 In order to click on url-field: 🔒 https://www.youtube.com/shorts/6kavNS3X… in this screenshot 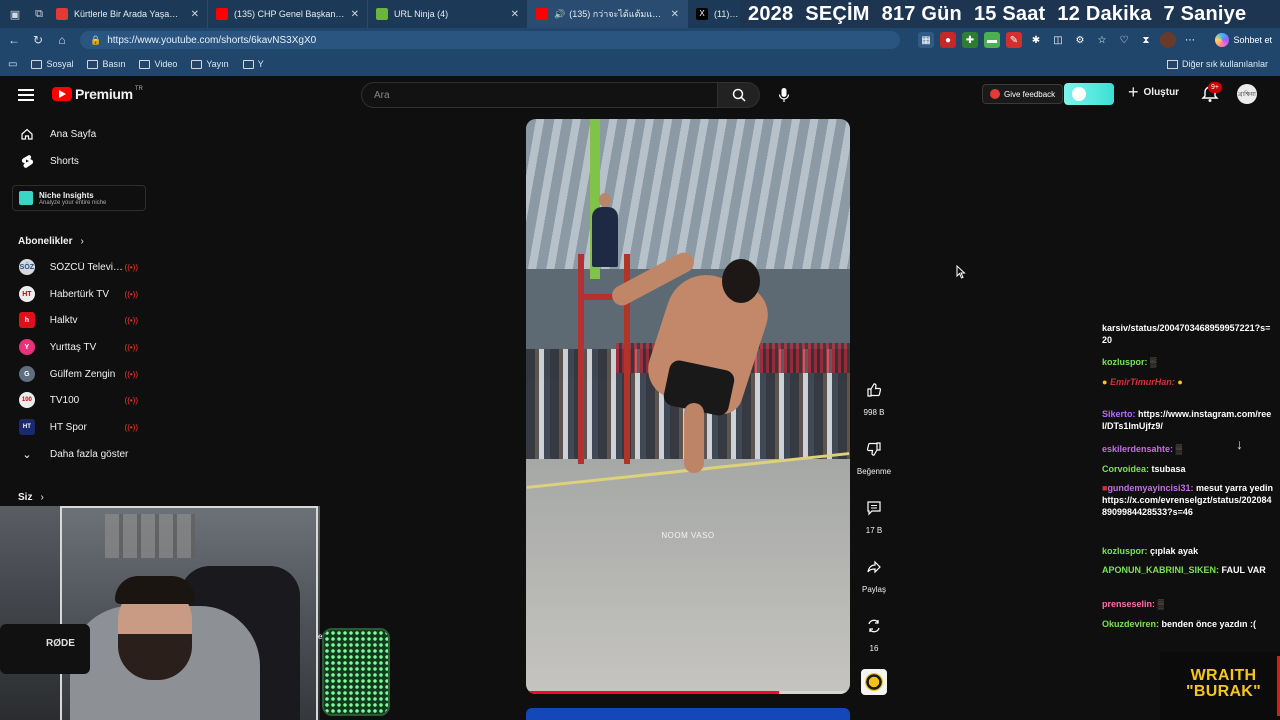, I will do `click(490, 40)`.